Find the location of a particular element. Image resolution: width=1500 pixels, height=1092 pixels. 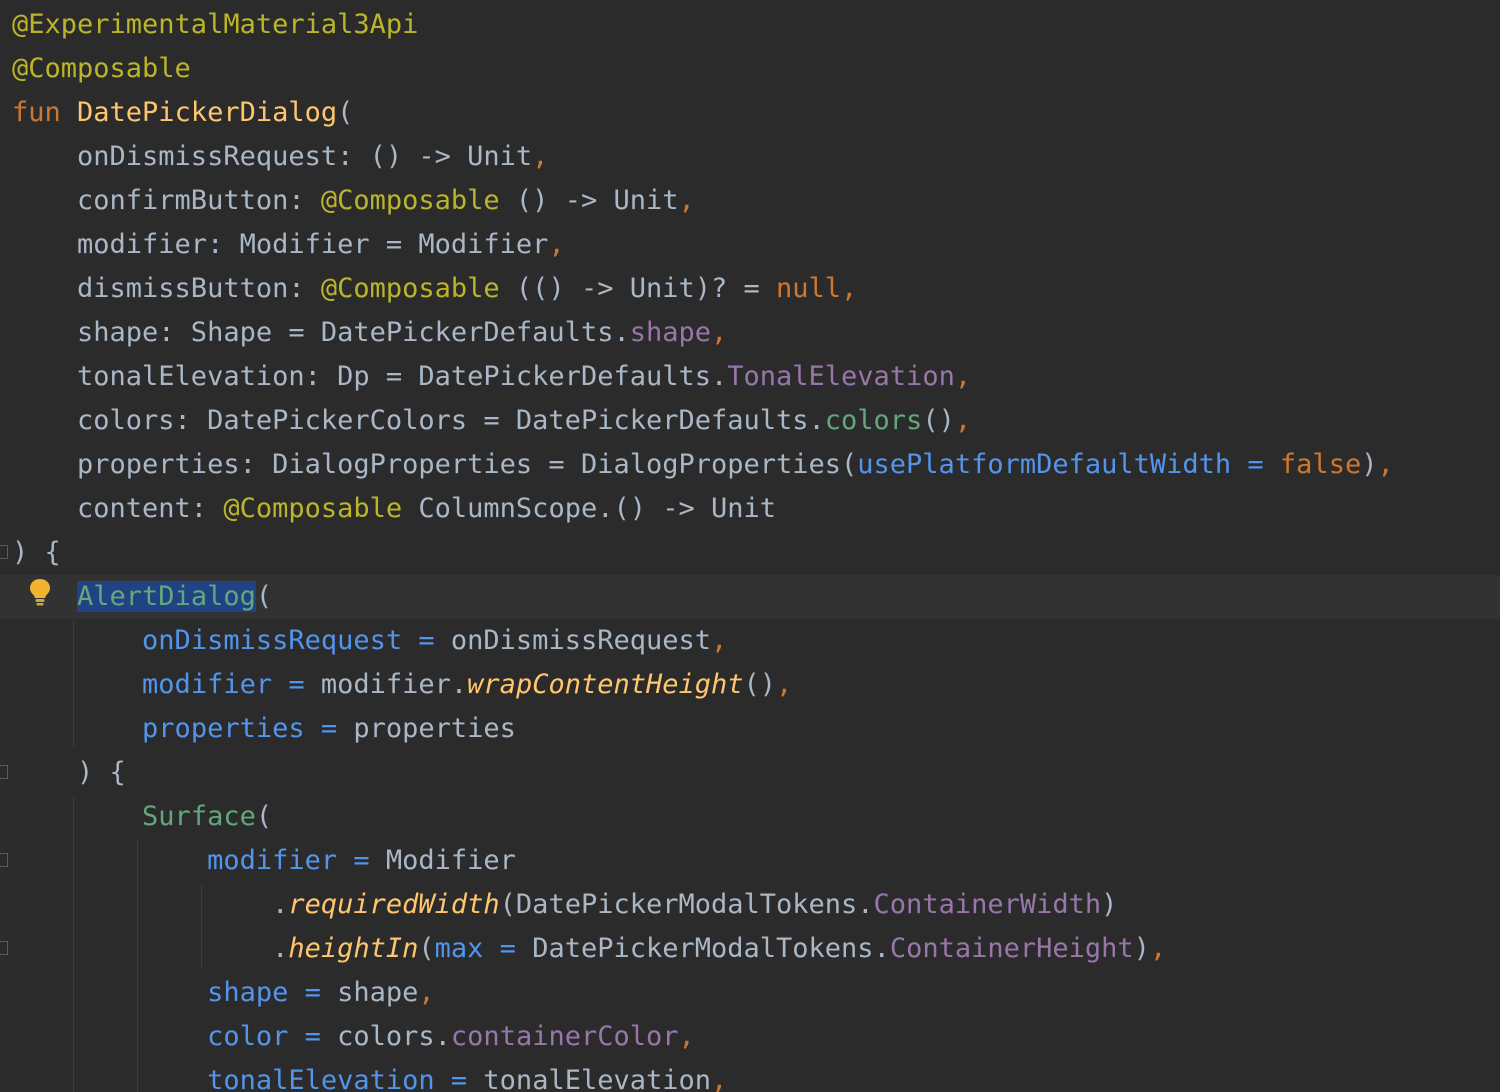

code-token: ColumnScope.() -> Unit is located at coordinates (589, 508).